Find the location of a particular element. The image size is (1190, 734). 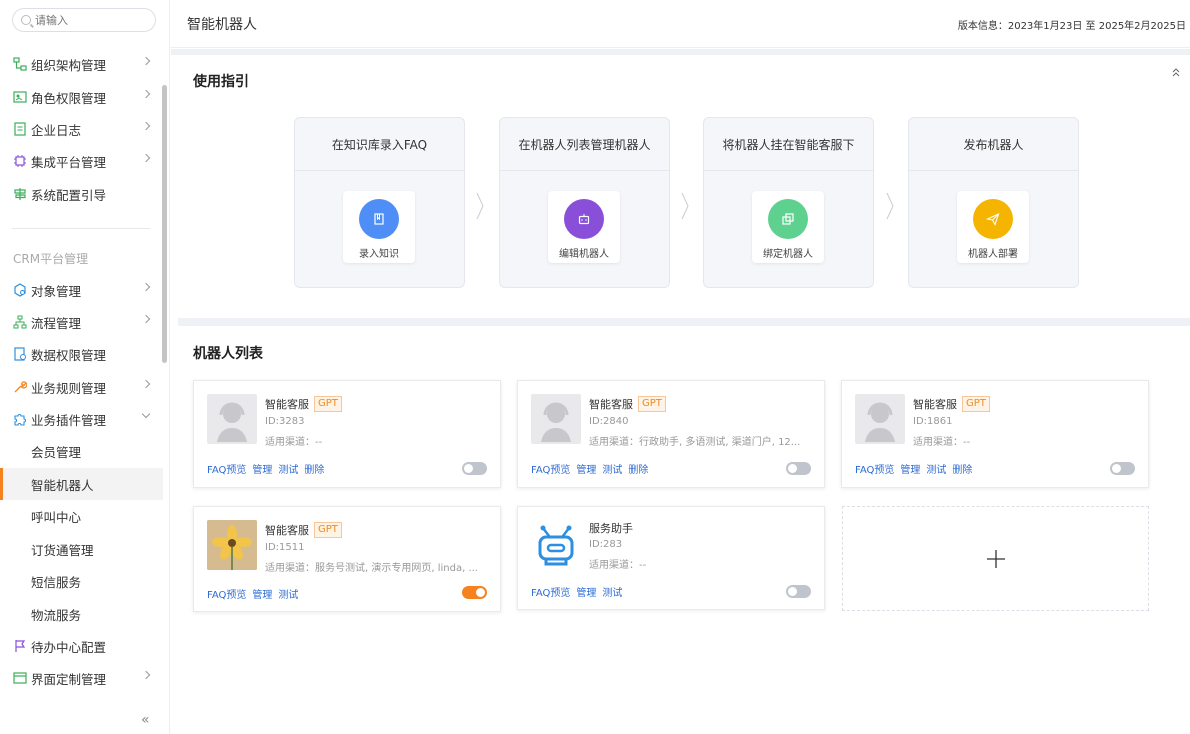

flag-icon is located at coordinates (20, 646).